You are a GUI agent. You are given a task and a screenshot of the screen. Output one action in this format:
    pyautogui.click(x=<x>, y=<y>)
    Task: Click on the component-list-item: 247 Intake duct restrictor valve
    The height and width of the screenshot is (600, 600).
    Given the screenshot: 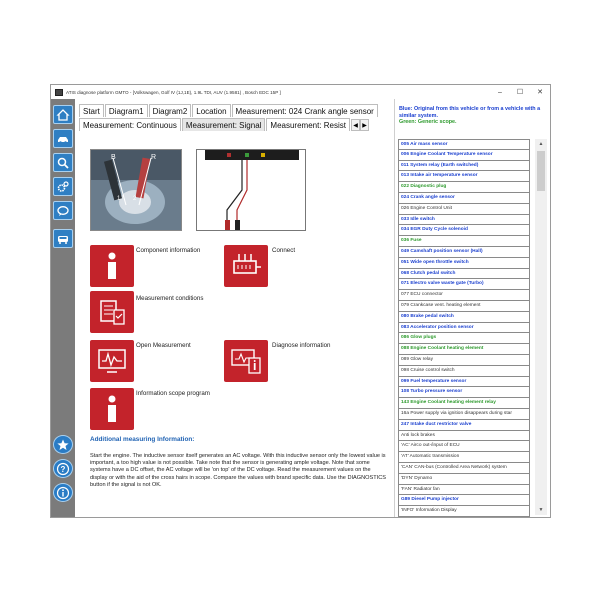 What is the action you would take?
    pyautogui.click(x=464, y=425)
    